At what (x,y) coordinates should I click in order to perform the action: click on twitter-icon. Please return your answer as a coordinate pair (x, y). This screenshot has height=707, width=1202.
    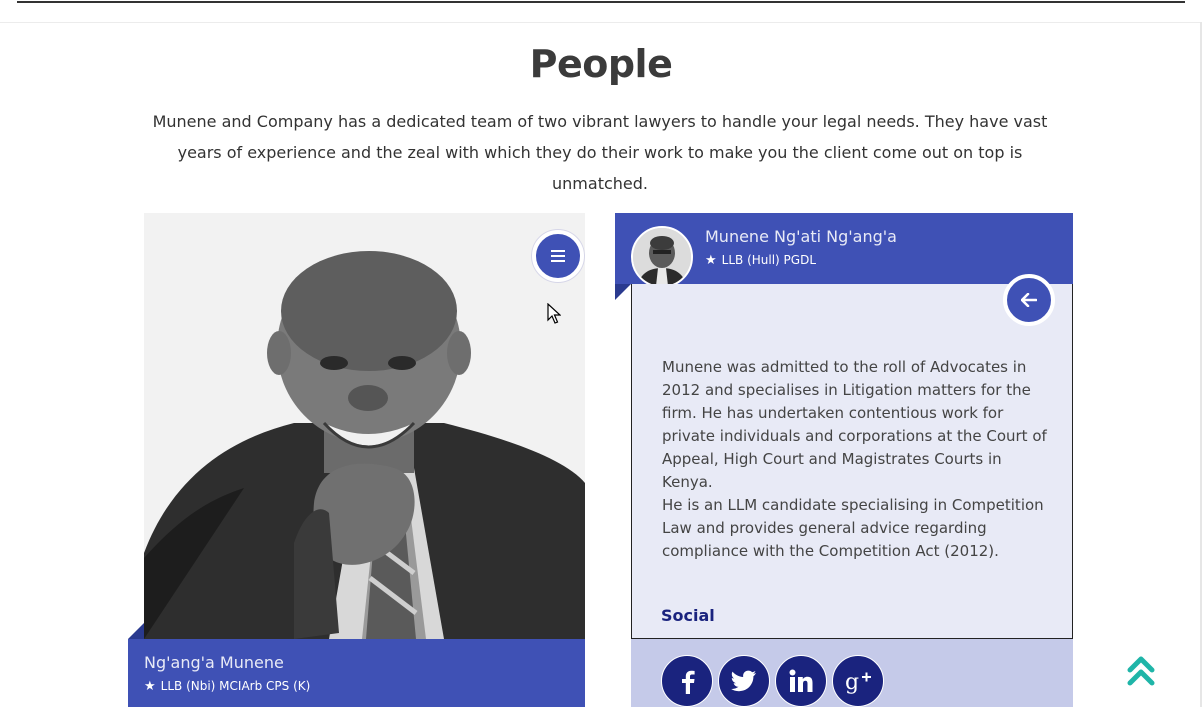
    Looking at the image, I should click on (743, 681).